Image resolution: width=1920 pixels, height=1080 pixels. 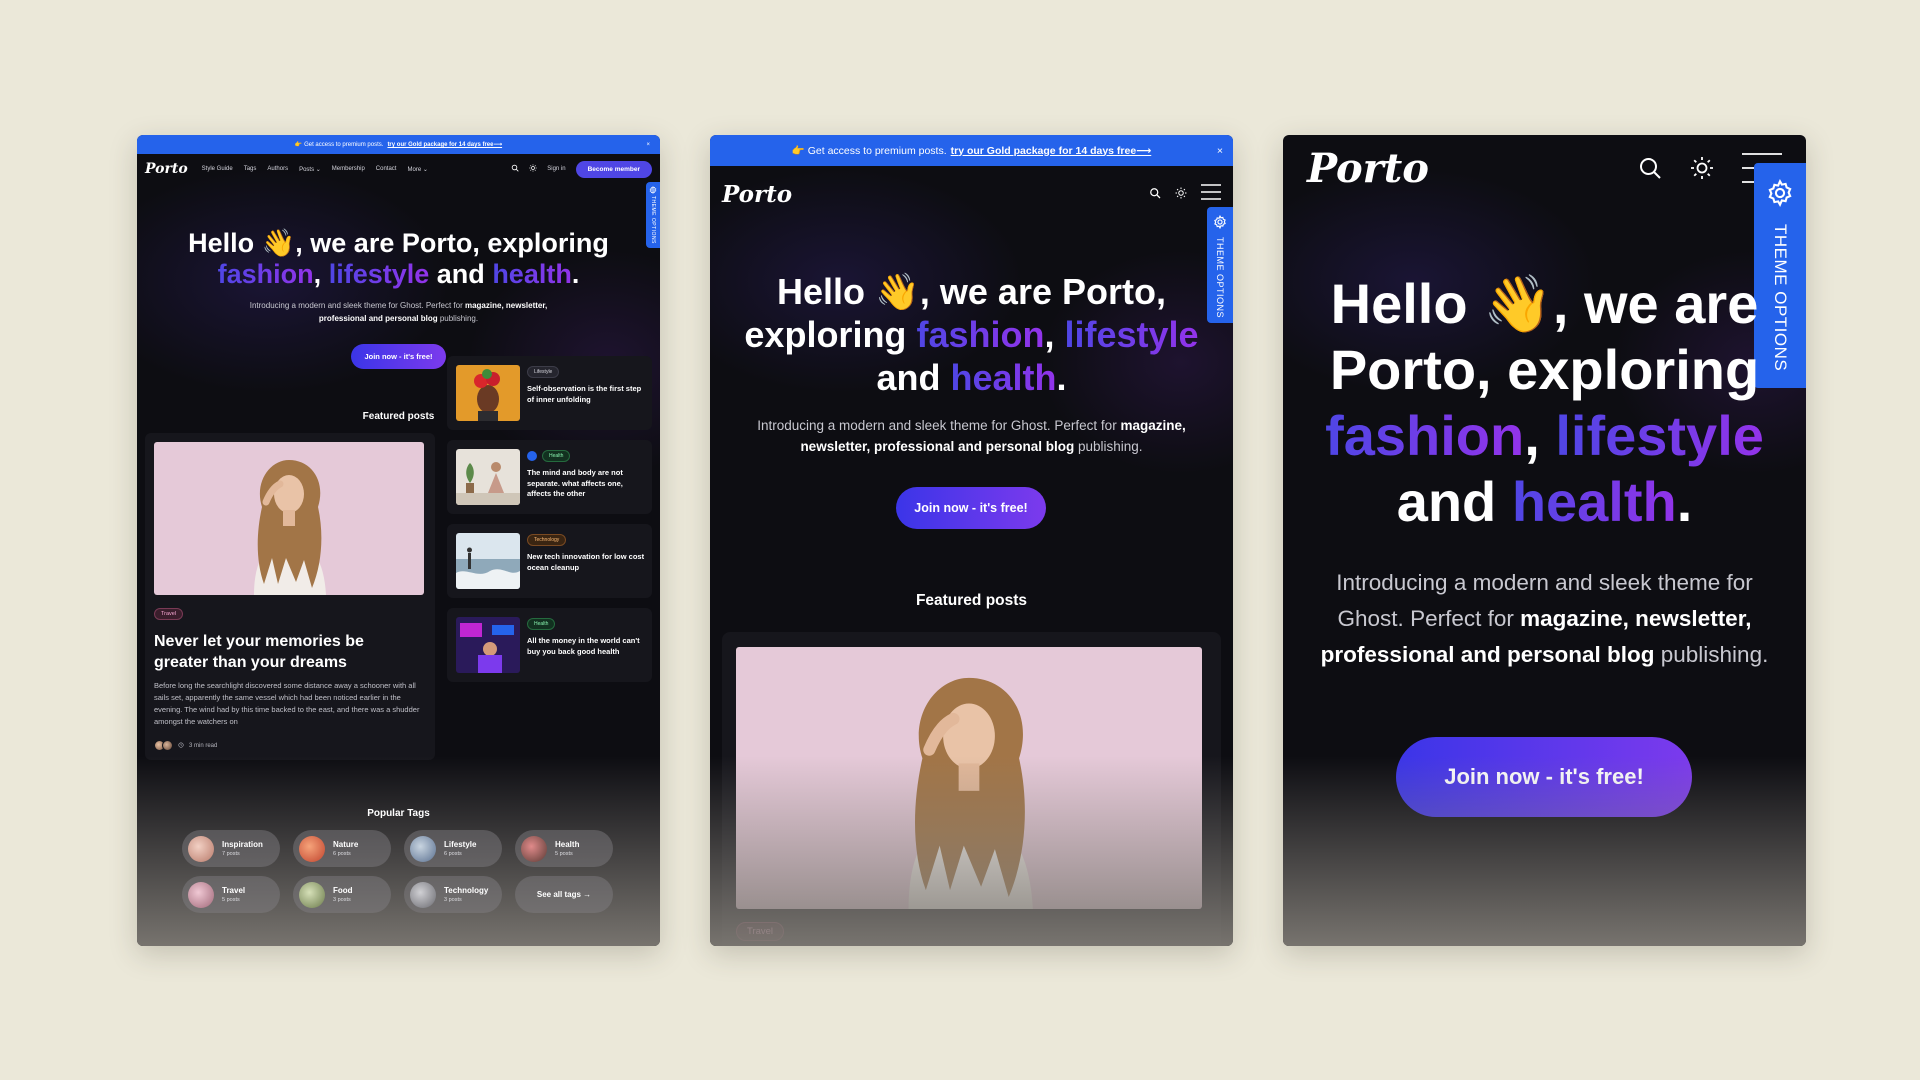 What do you see at coordinates (386, 169) in the screenshot?
I see `nav-contact: Contact` at bounding box center [386, 169].